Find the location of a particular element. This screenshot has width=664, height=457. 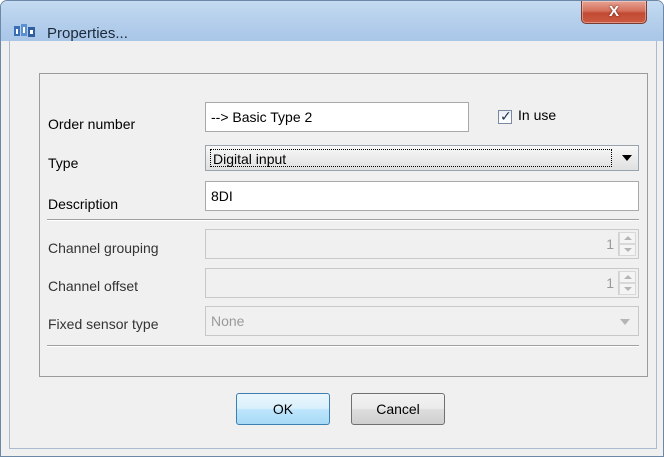

app-icon is located at coordinates (24, 30).